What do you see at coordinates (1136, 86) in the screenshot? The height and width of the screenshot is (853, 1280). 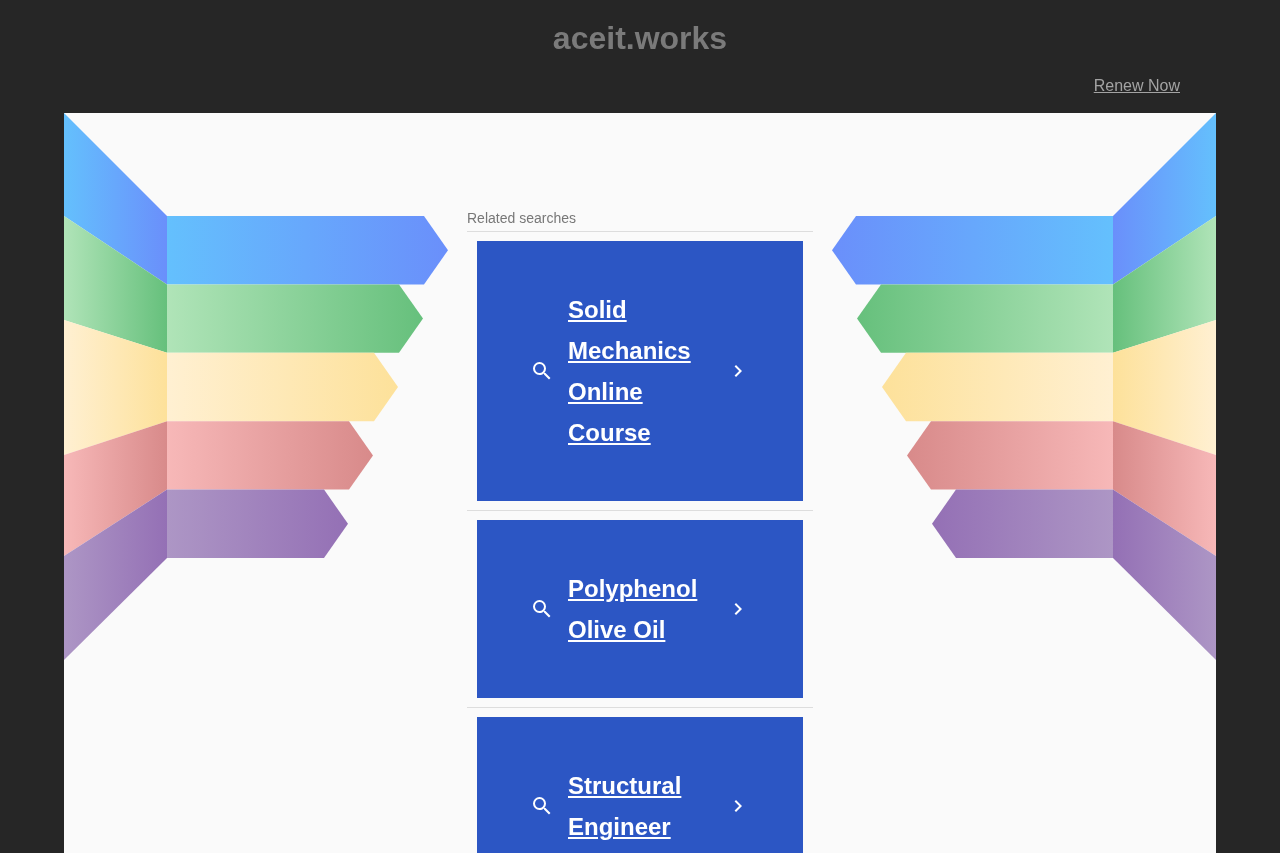 I see `renew-now-link: Renew Now` at bounding box center [1136, 86].